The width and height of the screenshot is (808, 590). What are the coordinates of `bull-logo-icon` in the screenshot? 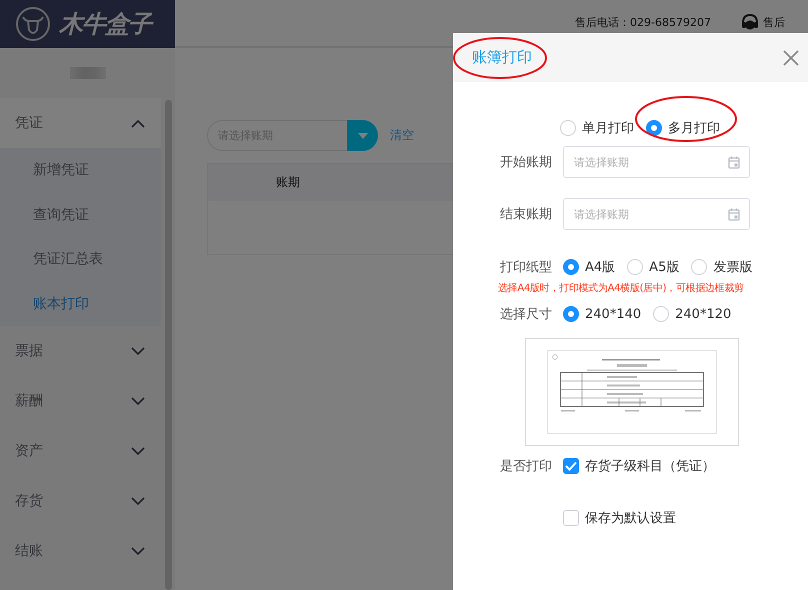 It's located at (33, 24).